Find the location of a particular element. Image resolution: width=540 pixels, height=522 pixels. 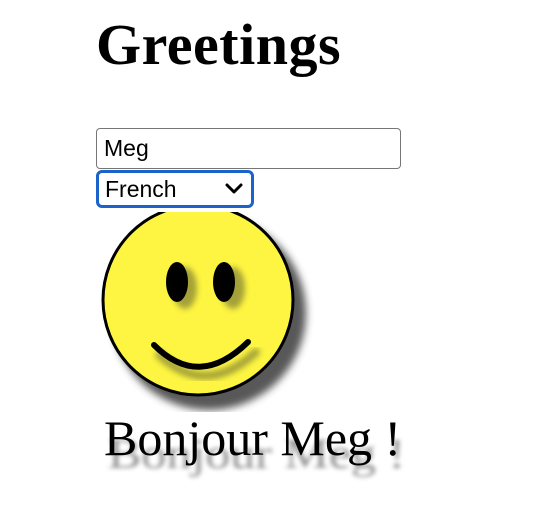

right-eye is located at coordinates (224, 282).